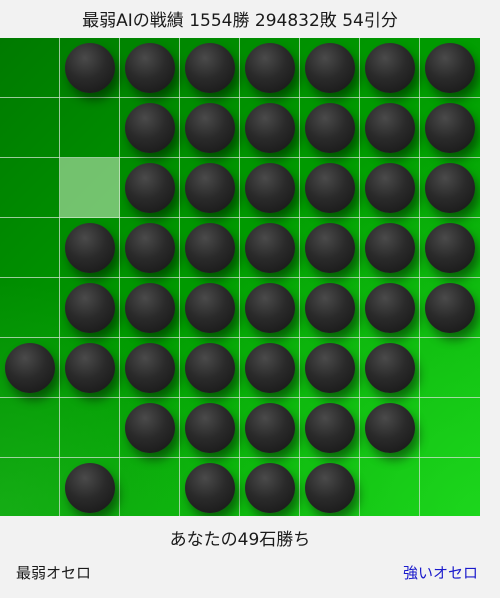 This screenshot has width=500, height=598. I want to click on record-label: 最弱AIの戦績, so click(133, 20).